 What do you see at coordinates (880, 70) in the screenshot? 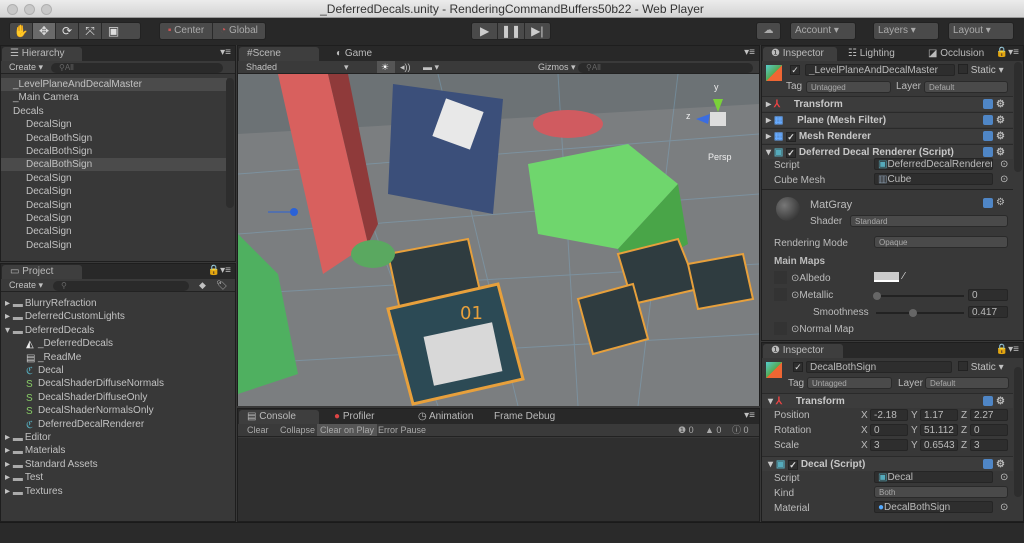
I see `gameobject-name-input: _LevelPlaneAndDecalMaster` at bounding box center [880, 70].